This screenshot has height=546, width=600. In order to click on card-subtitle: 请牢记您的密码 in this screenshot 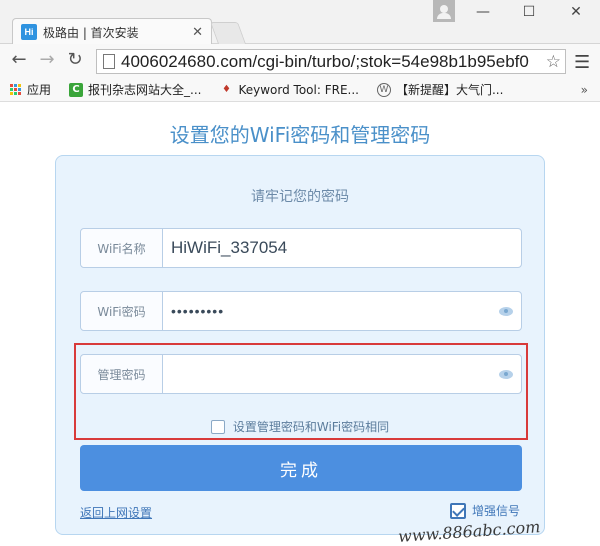, I will do `click(300, 197)`.